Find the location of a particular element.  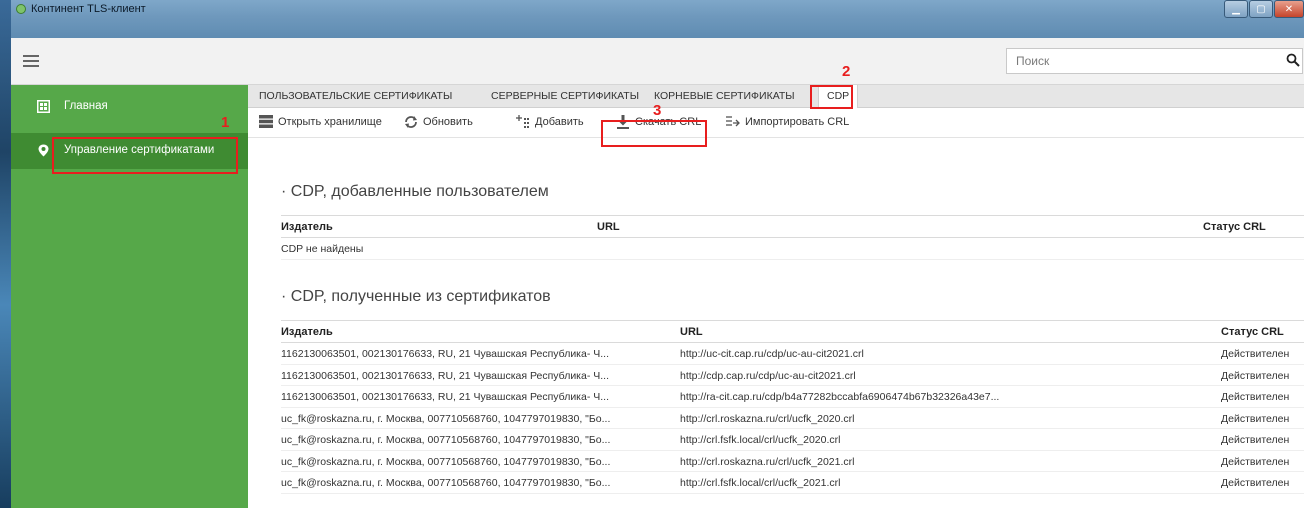

home-icon is located at coordinates (43, 106).